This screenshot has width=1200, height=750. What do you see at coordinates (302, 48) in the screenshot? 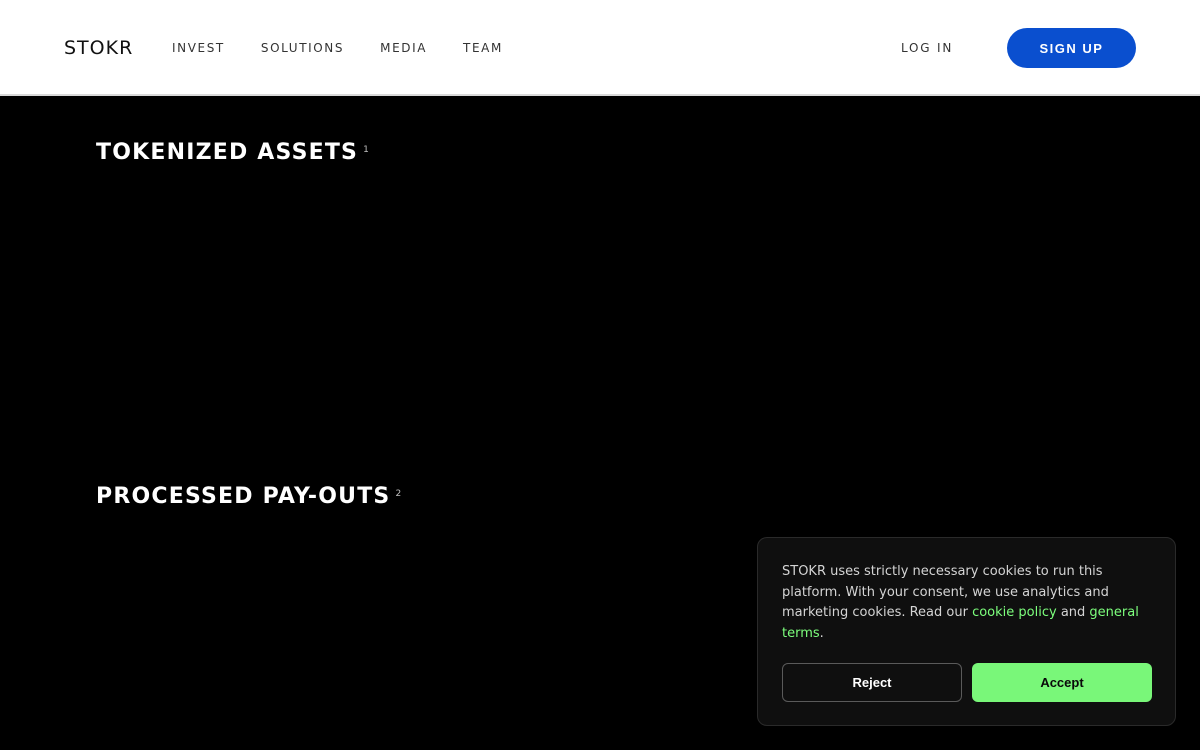
I see `nav-item-solutions: SOLUTIONS` at bounding box center [302, 48].